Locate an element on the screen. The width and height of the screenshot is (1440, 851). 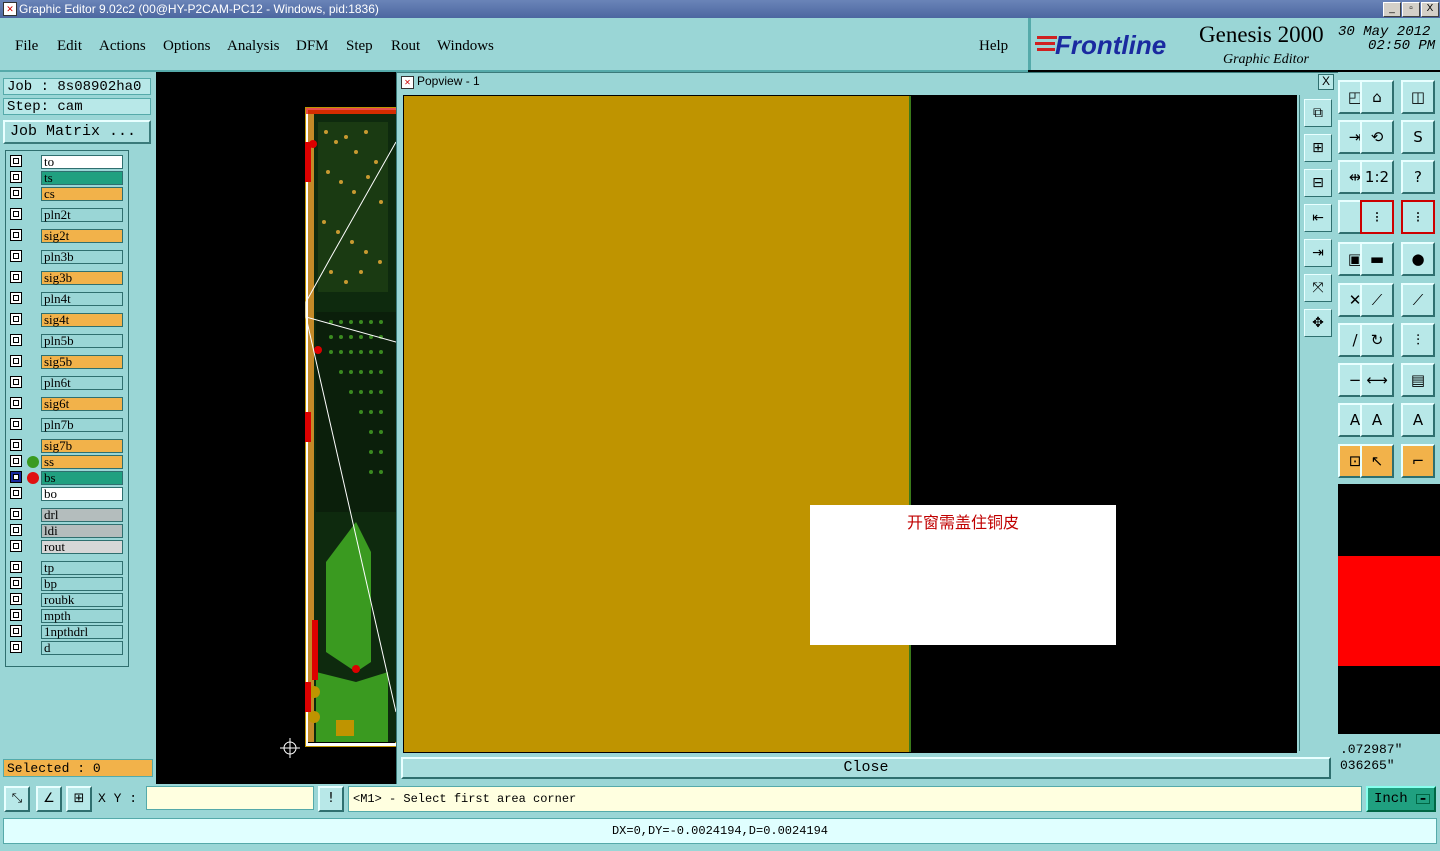
layer-row: pln2t is located at coordinates (67, 215).